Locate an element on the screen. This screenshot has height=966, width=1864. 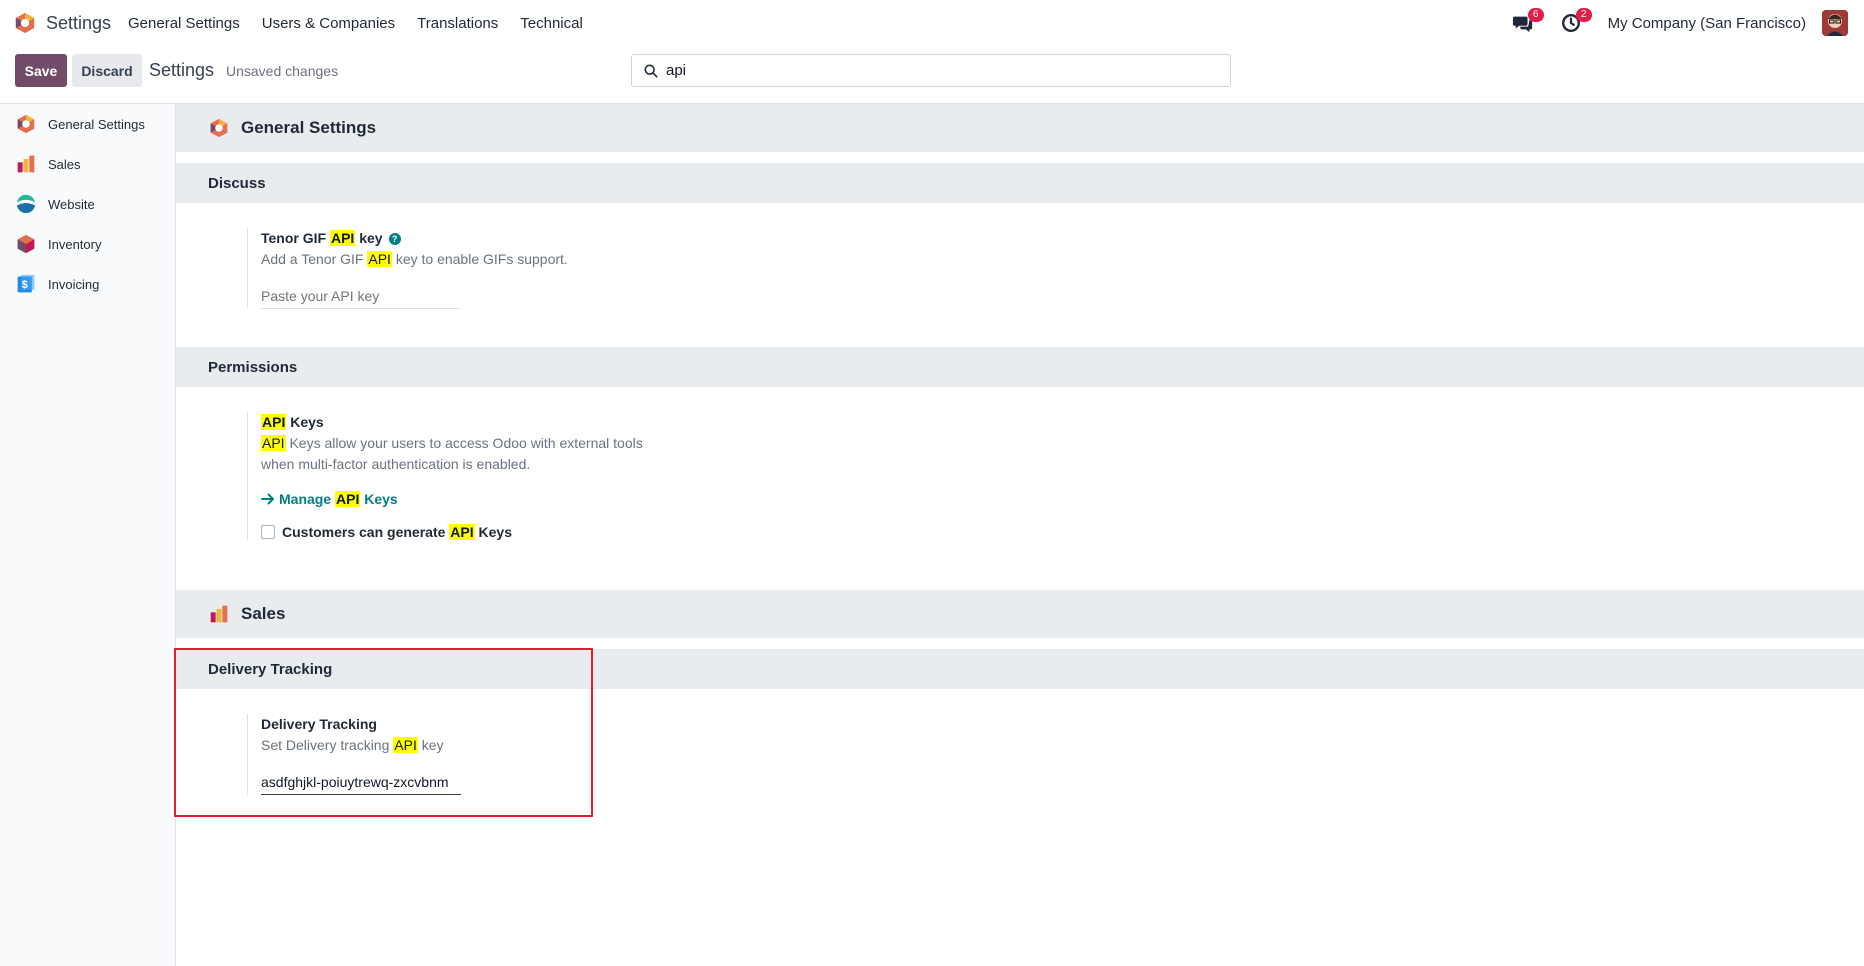
sidebar-item-general-settings: General Settings is located at coordinates (87, 124).